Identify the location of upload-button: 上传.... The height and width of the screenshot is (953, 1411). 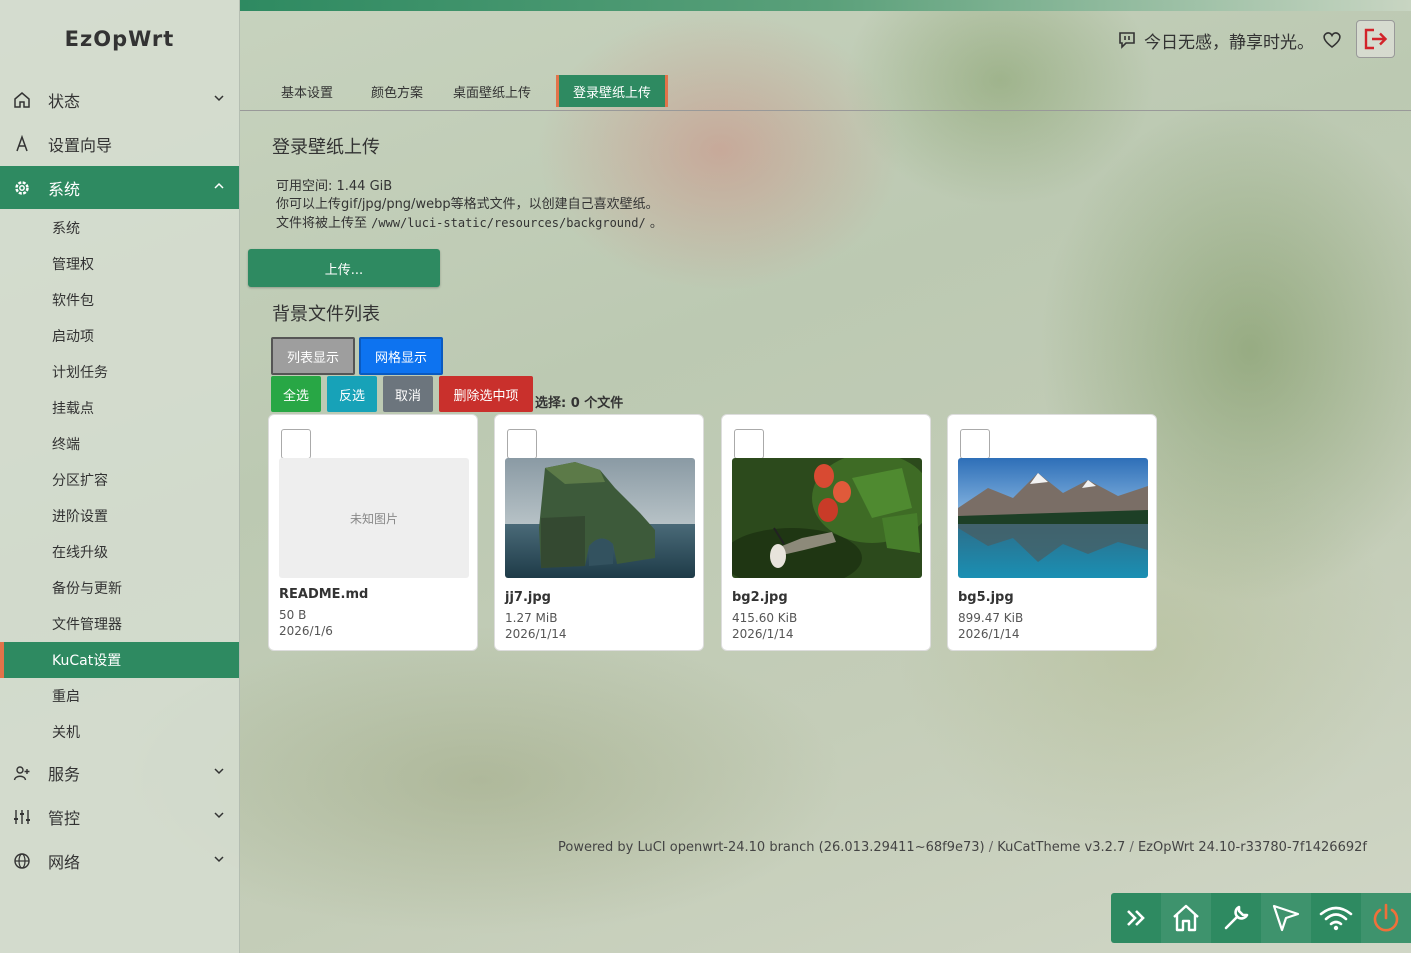
(344, 268).